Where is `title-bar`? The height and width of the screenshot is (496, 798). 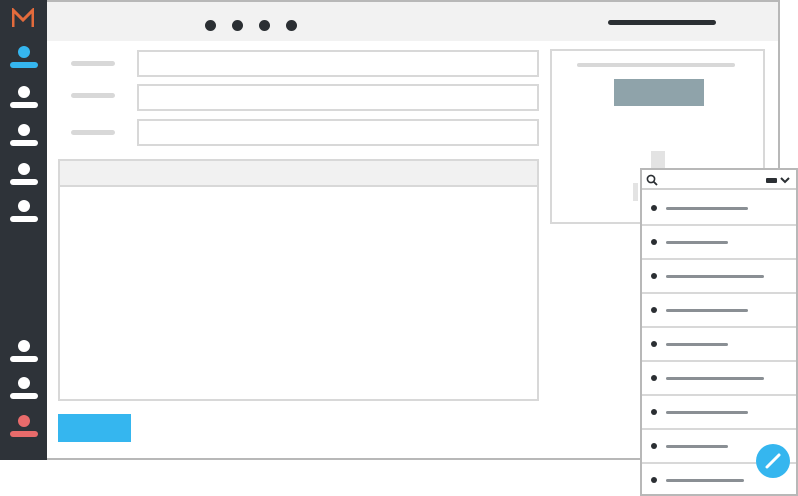 title-bar is located at coordinates (412, 21).